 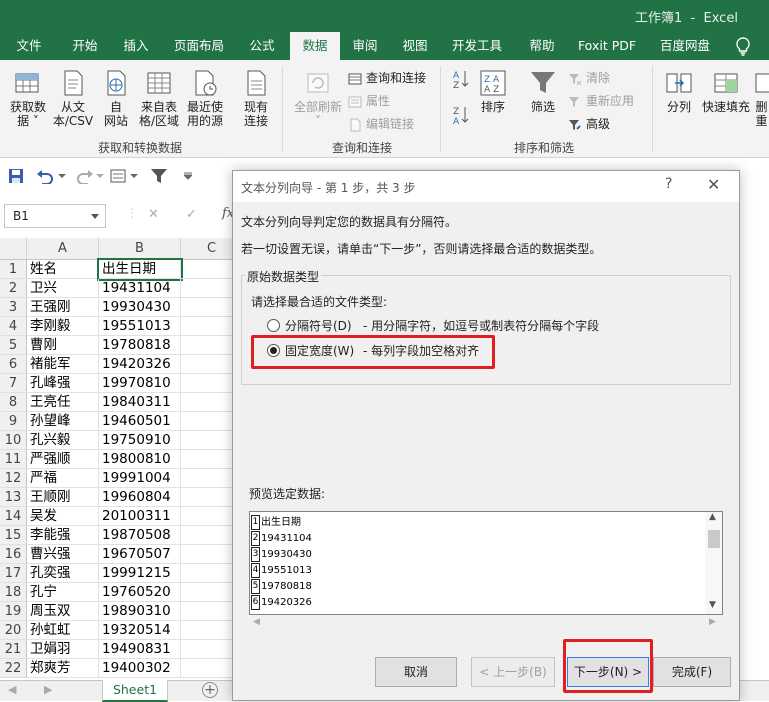 What do you see at coordinates (63, 326) in the screenshot?
I see `cell-name: 李刚毅` at bounding box center [63, 326].